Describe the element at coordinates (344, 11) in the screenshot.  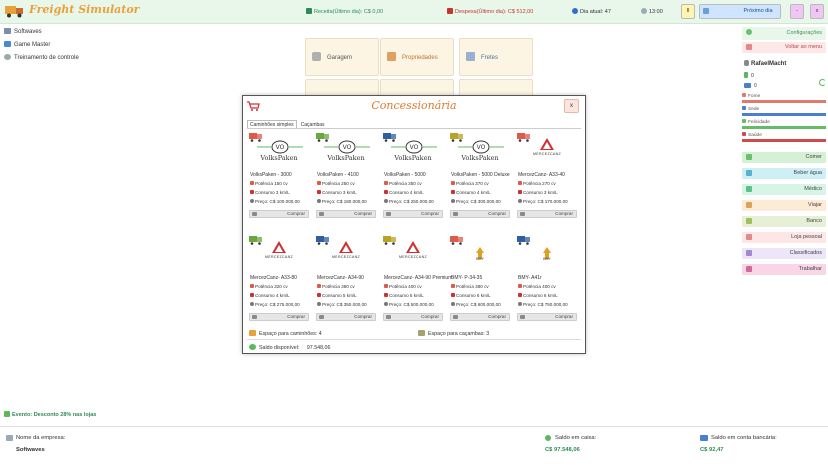
I see `revenue-stat: Receita(Último dia): C$ 0,00` at that location.